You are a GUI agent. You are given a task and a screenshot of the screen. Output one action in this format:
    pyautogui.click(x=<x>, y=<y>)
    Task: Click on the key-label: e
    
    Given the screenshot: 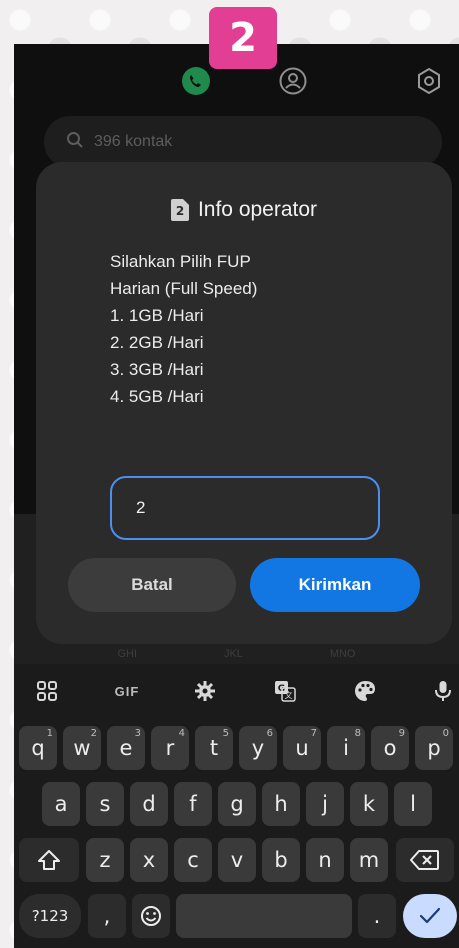 What is the action you would take?
    pyautogui.click(x=126, y=748)
    